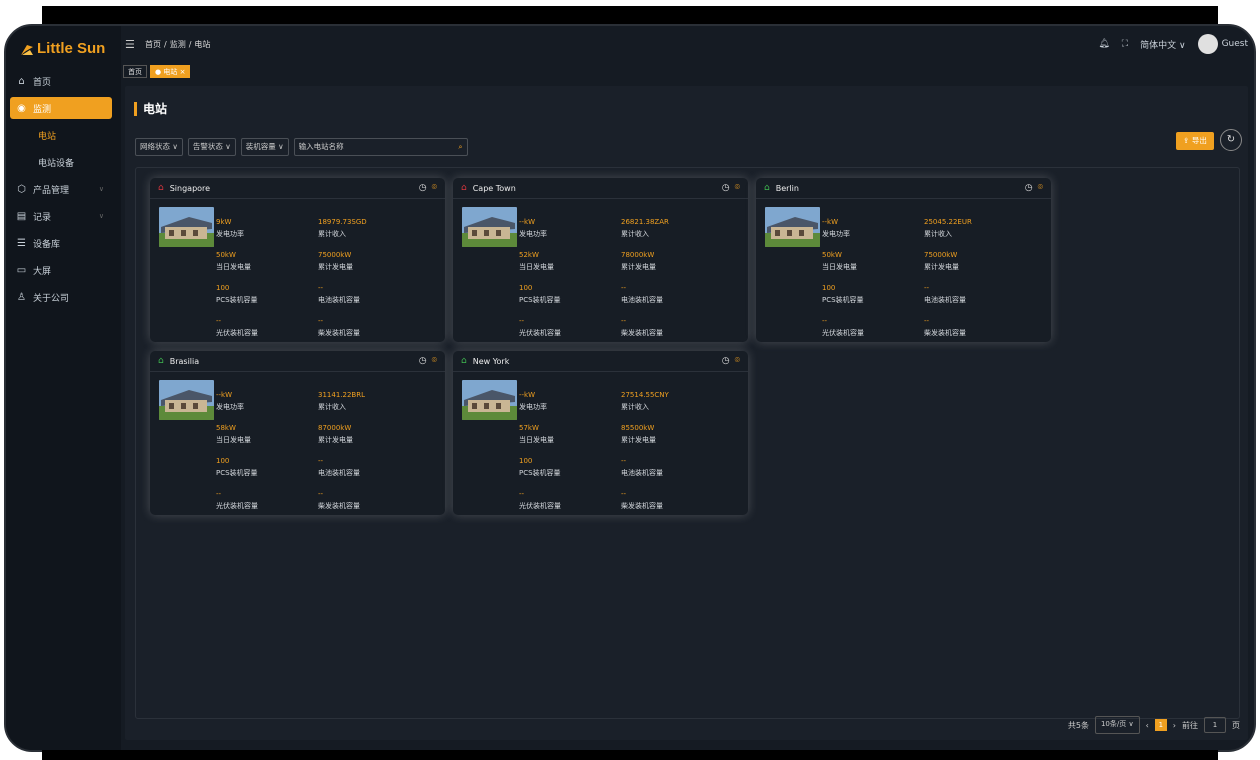 Image resolution: width=1260 pixels, height=760 pixels. I want to click on metric-today: 50kW 当日发电量, so click(233, 261).